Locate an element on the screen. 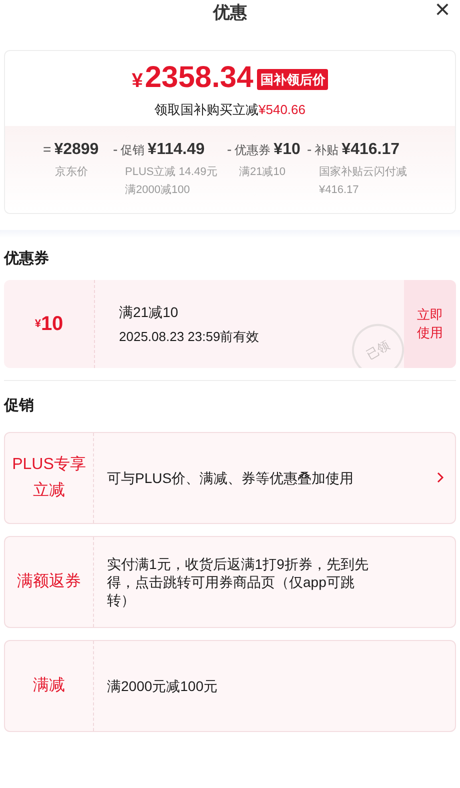  operator-sign: = is located at coordinates (47, 149).